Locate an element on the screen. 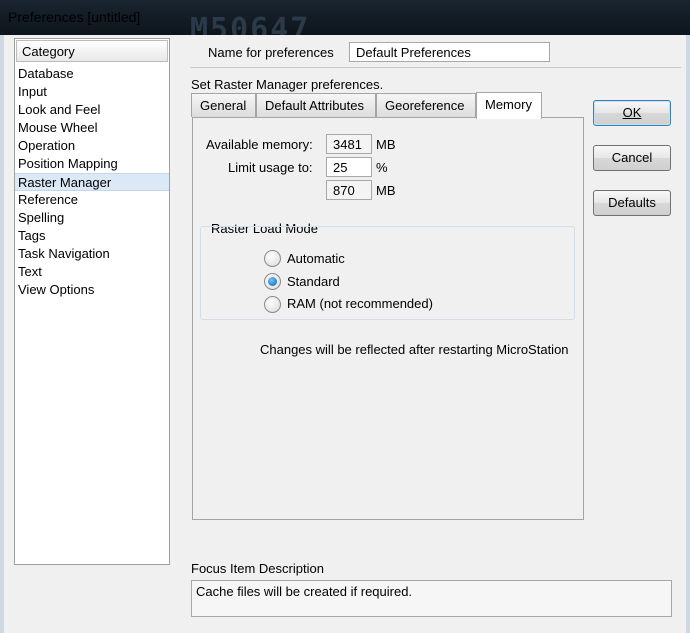 The image size is (690, 633). category-item-task-navigation: Task Navigation is located at coordinates (92, 254).